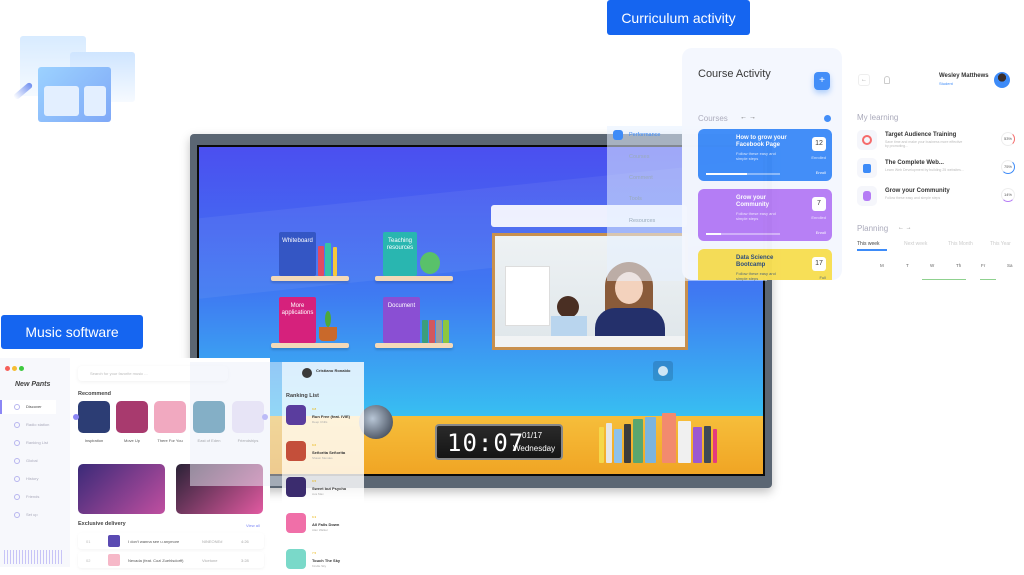 The image size is (1024, 575). I want to click on day-label: T, so click(907, 265).